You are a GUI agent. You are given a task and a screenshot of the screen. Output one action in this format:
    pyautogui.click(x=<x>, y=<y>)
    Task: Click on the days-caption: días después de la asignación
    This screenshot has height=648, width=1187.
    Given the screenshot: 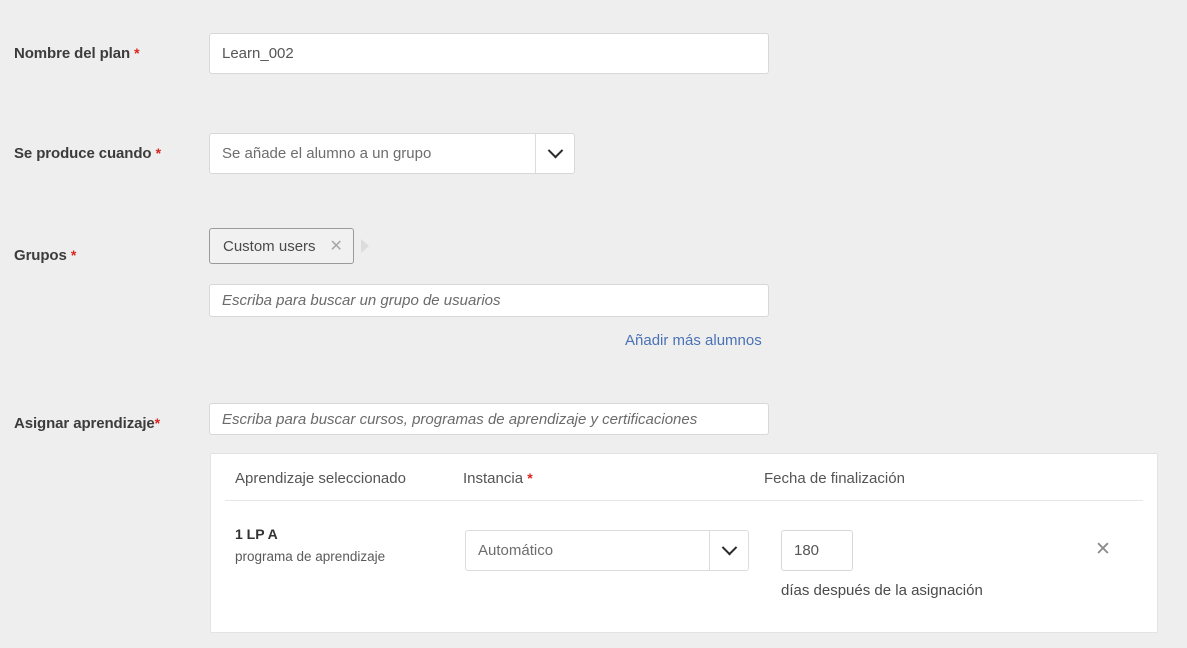 What is the action you would take?
    pyautogui.click(x=882, y=590)
    